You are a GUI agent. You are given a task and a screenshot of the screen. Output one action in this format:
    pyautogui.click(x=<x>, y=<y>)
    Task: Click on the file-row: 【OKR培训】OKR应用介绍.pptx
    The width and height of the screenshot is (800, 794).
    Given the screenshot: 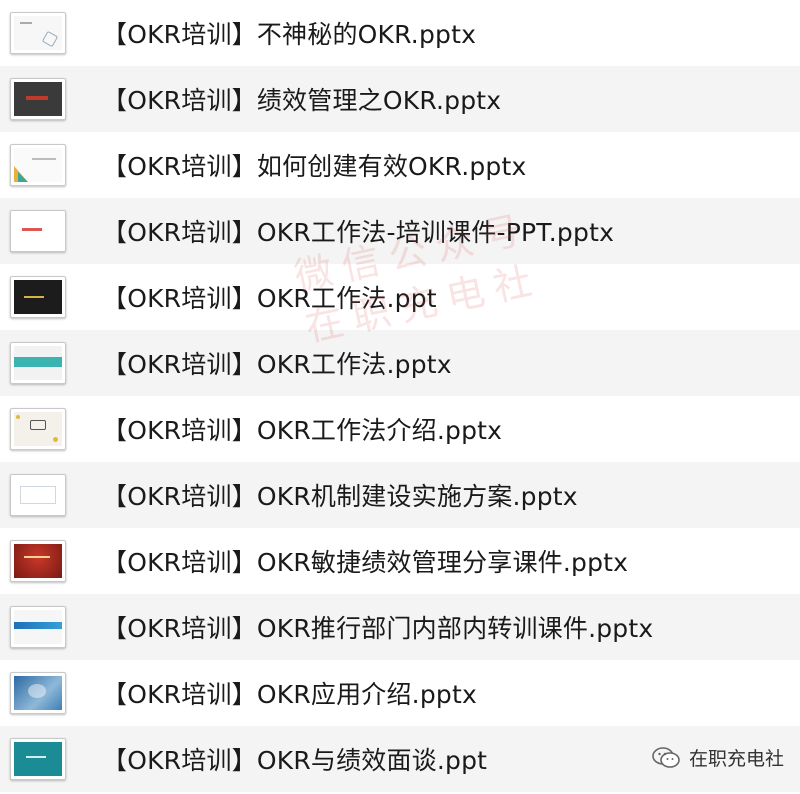 What is the action you would take?
    pyautogui.click(x=400, y=693)
    